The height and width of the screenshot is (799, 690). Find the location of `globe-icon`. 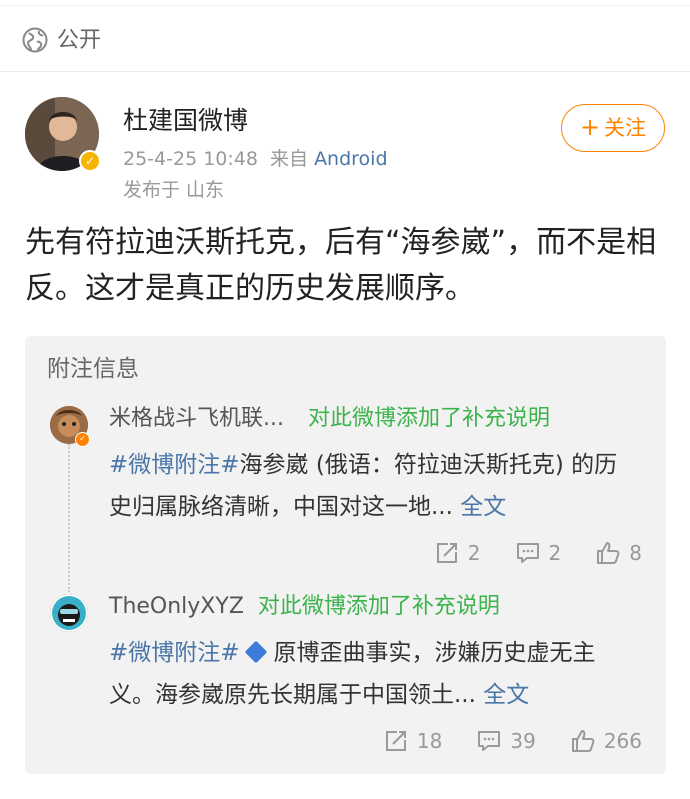

globe-icon is located at coordinates (35, 40).